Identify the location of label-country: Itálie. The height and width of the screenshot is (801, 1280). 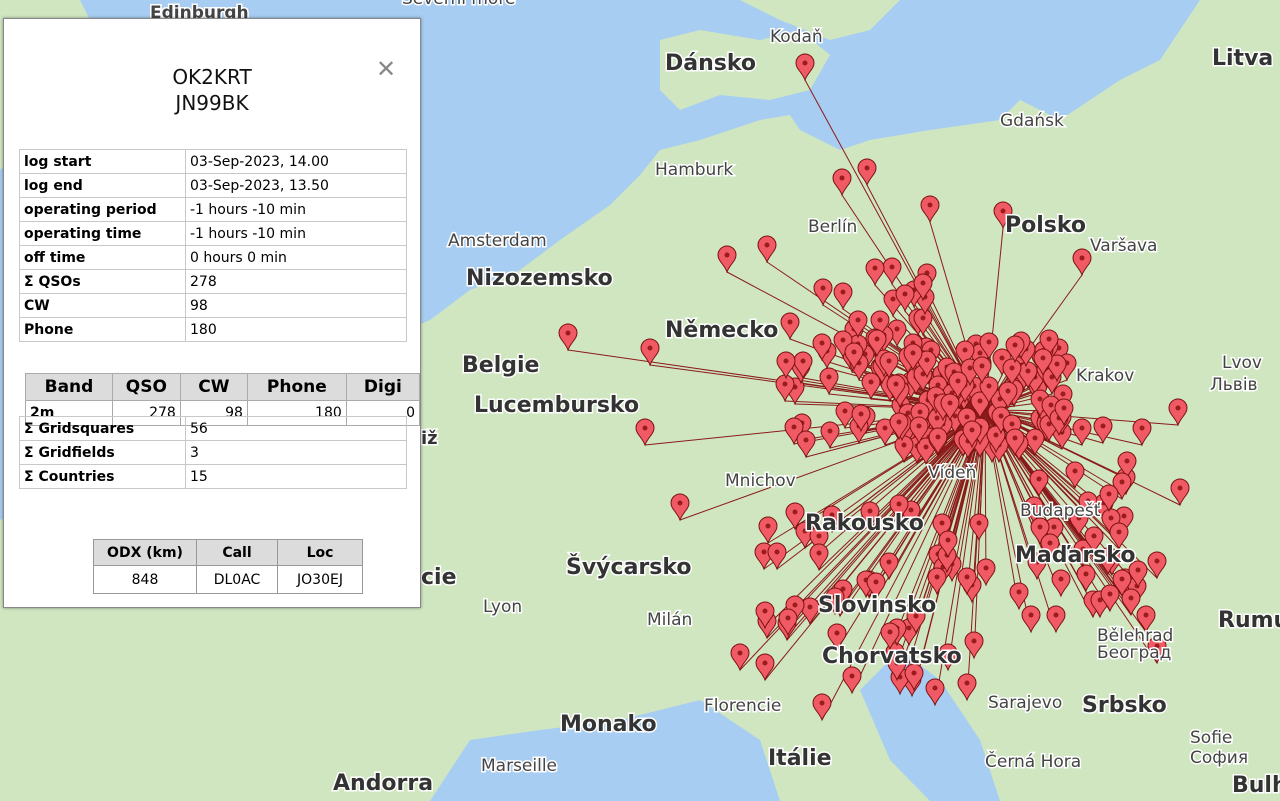
(800, 758).